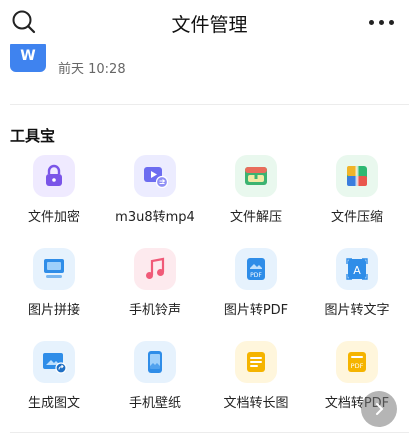 This screenshot has width=419, height=438. What do you see at coordinates (155, 176) in the screenshot?
I see `video-convert-icon` at bounding box center [155, 176].